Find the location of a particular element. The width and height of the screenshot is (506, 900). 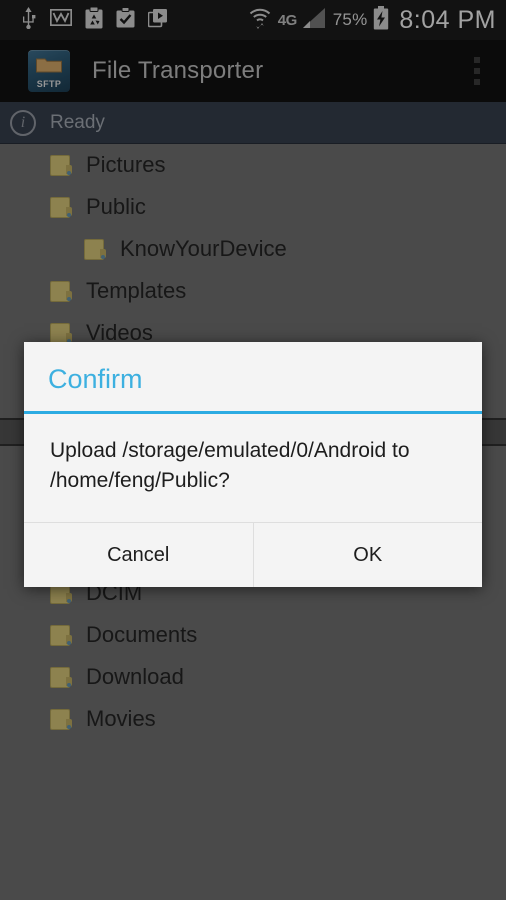

list-item-label: Pictures is located at coordinates (126, 164).